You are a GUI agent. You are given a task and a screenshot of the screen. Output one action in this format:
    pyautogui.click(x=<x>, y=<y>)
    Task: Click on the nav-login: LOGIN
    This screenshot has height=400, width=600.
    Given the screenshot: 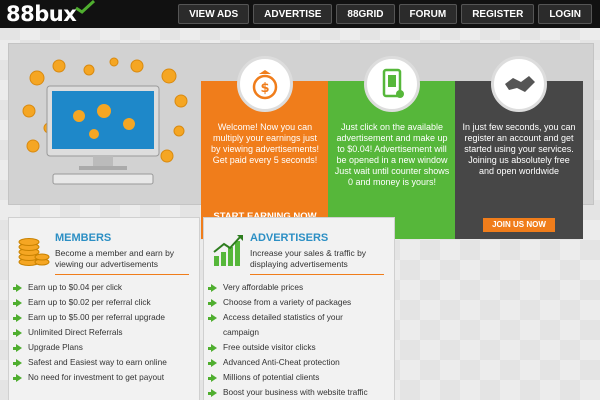 What is the action you would take?
    pyautogui.click(x=565, y=14)
    